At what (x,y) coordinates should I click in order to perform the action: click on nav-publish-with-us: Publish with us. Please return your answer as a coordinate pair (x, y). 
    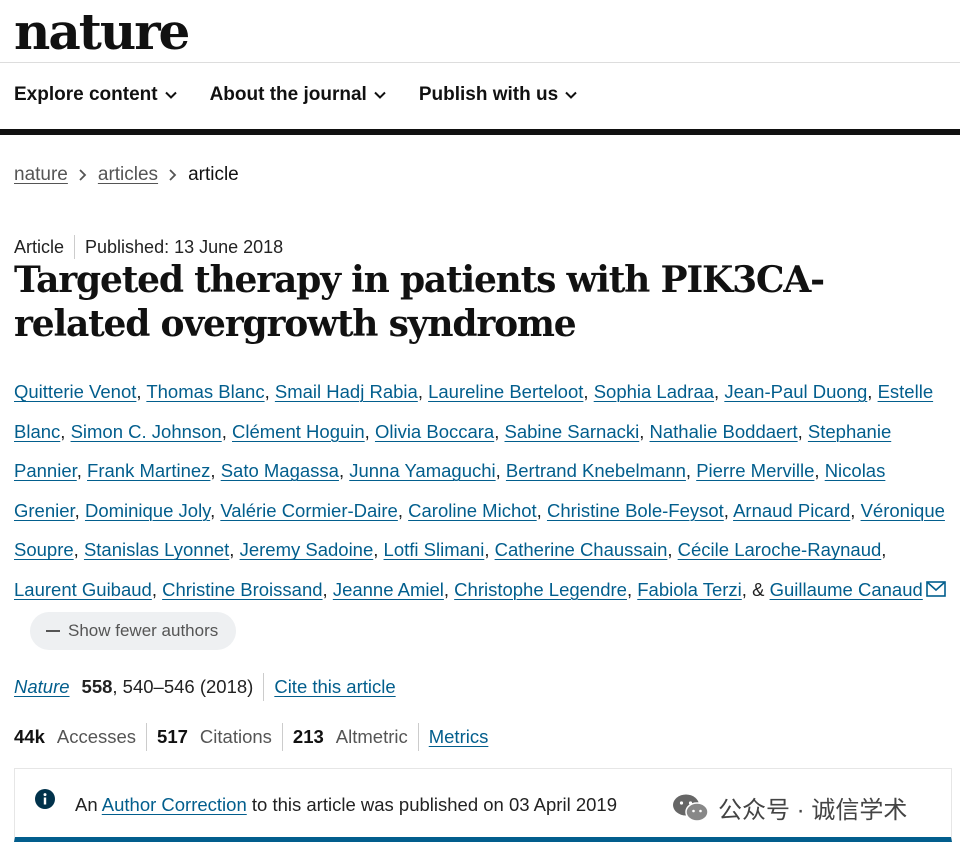
    Looking at the image, I should click on (498, 95).